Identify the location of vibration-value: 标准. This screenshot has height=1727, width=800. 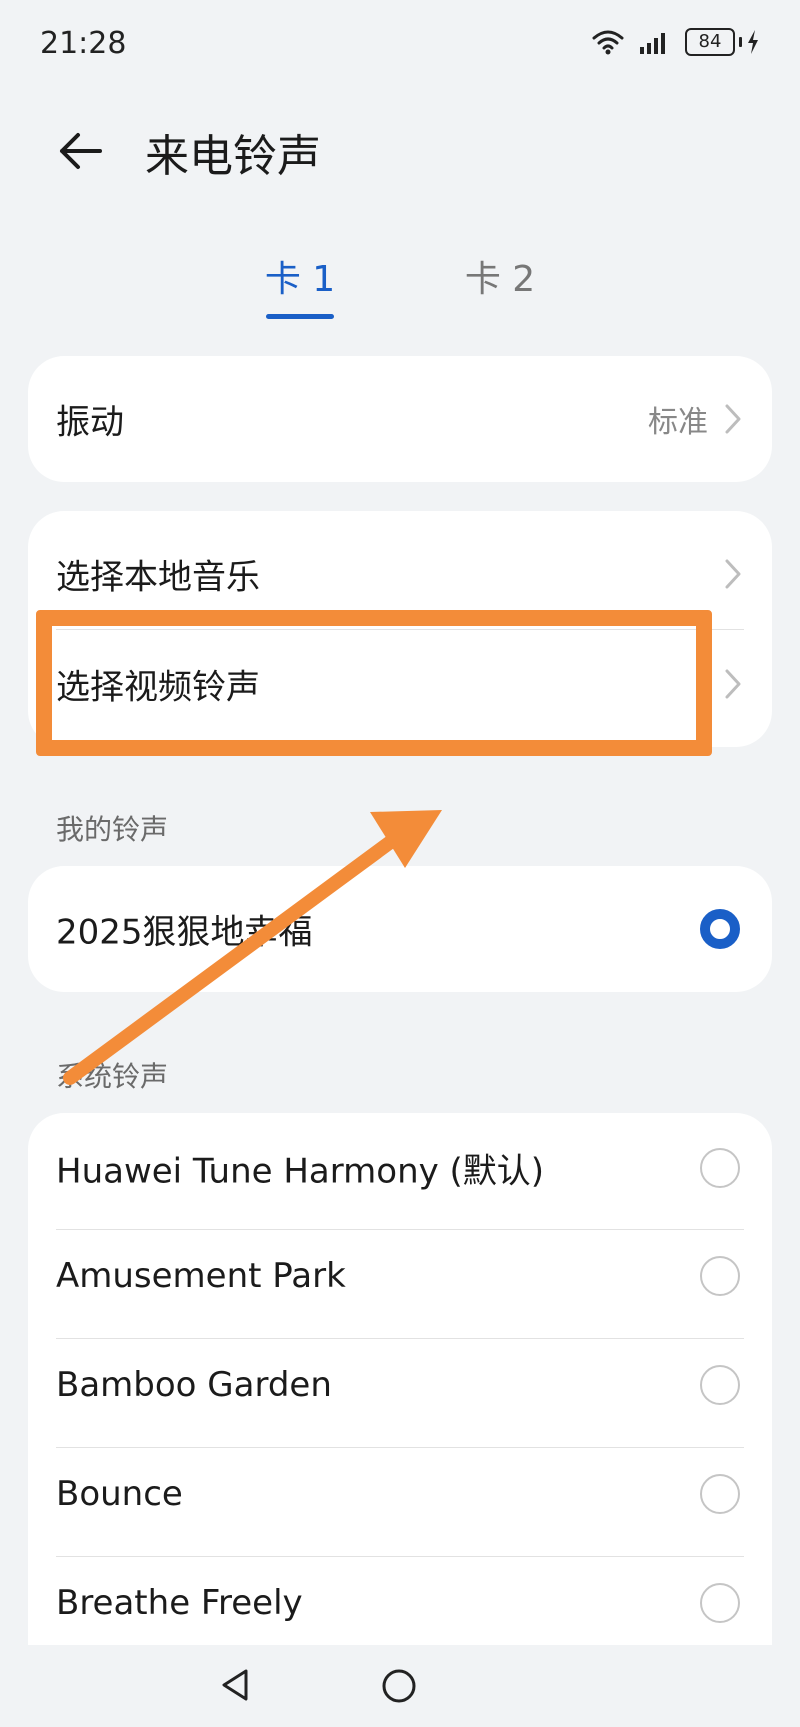
(678, 422).